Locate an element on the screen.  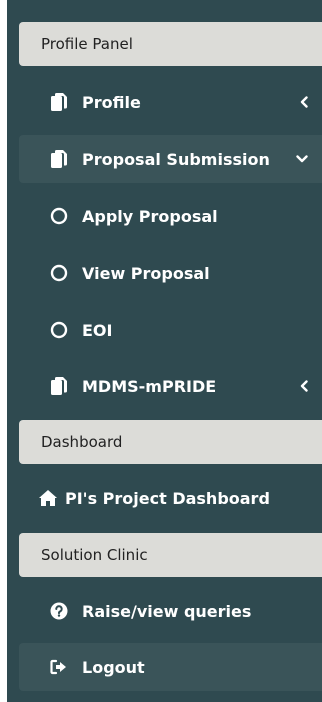
home-icon is located at coordinates (48, 498).